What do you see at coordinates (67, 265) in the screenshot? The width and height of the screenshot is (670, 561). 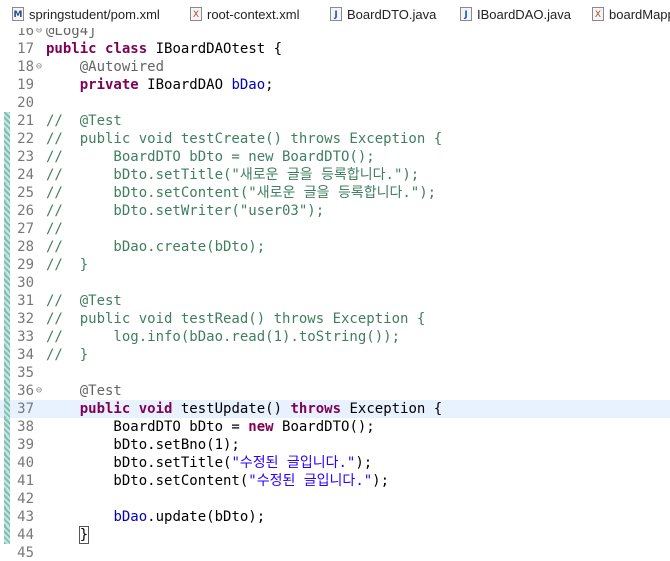 I see `code-text: // }` at bounding box center [67, 265].